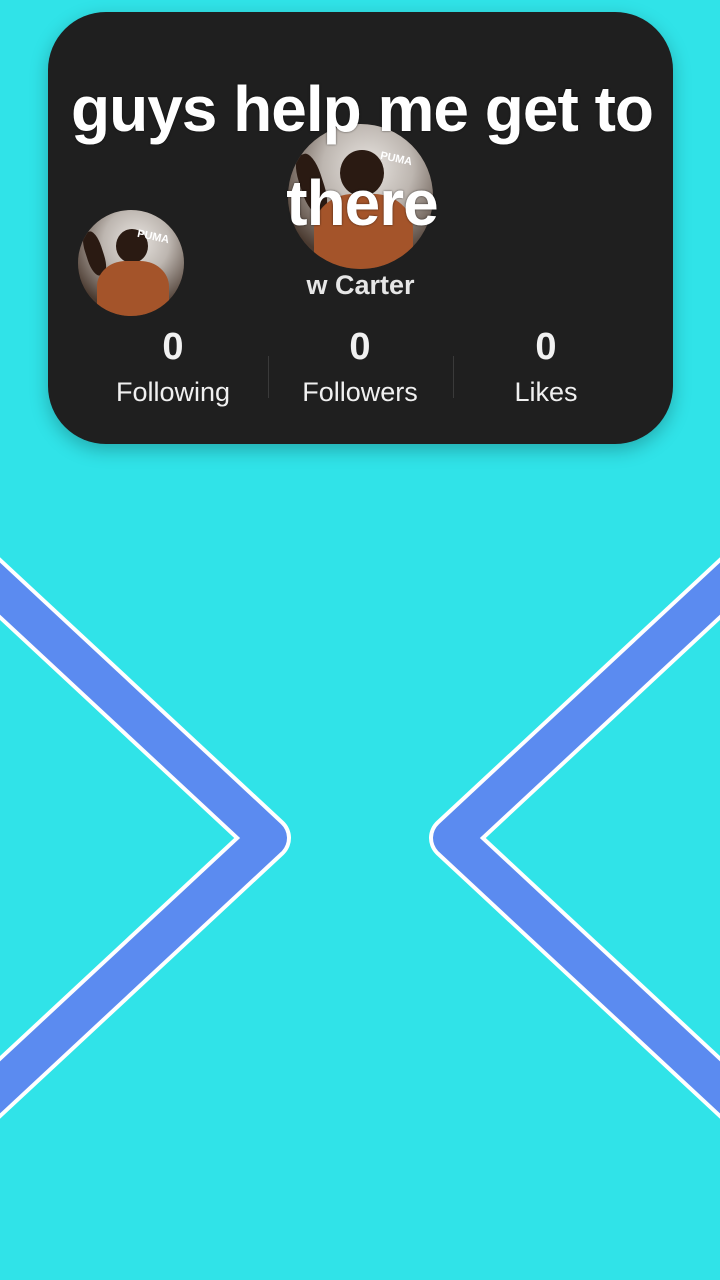 This screenshot has width=720, height=1280. Describe the element at coordinates (546, 347) in the screenshot. I see `stat-likes-count: 0` at that location.